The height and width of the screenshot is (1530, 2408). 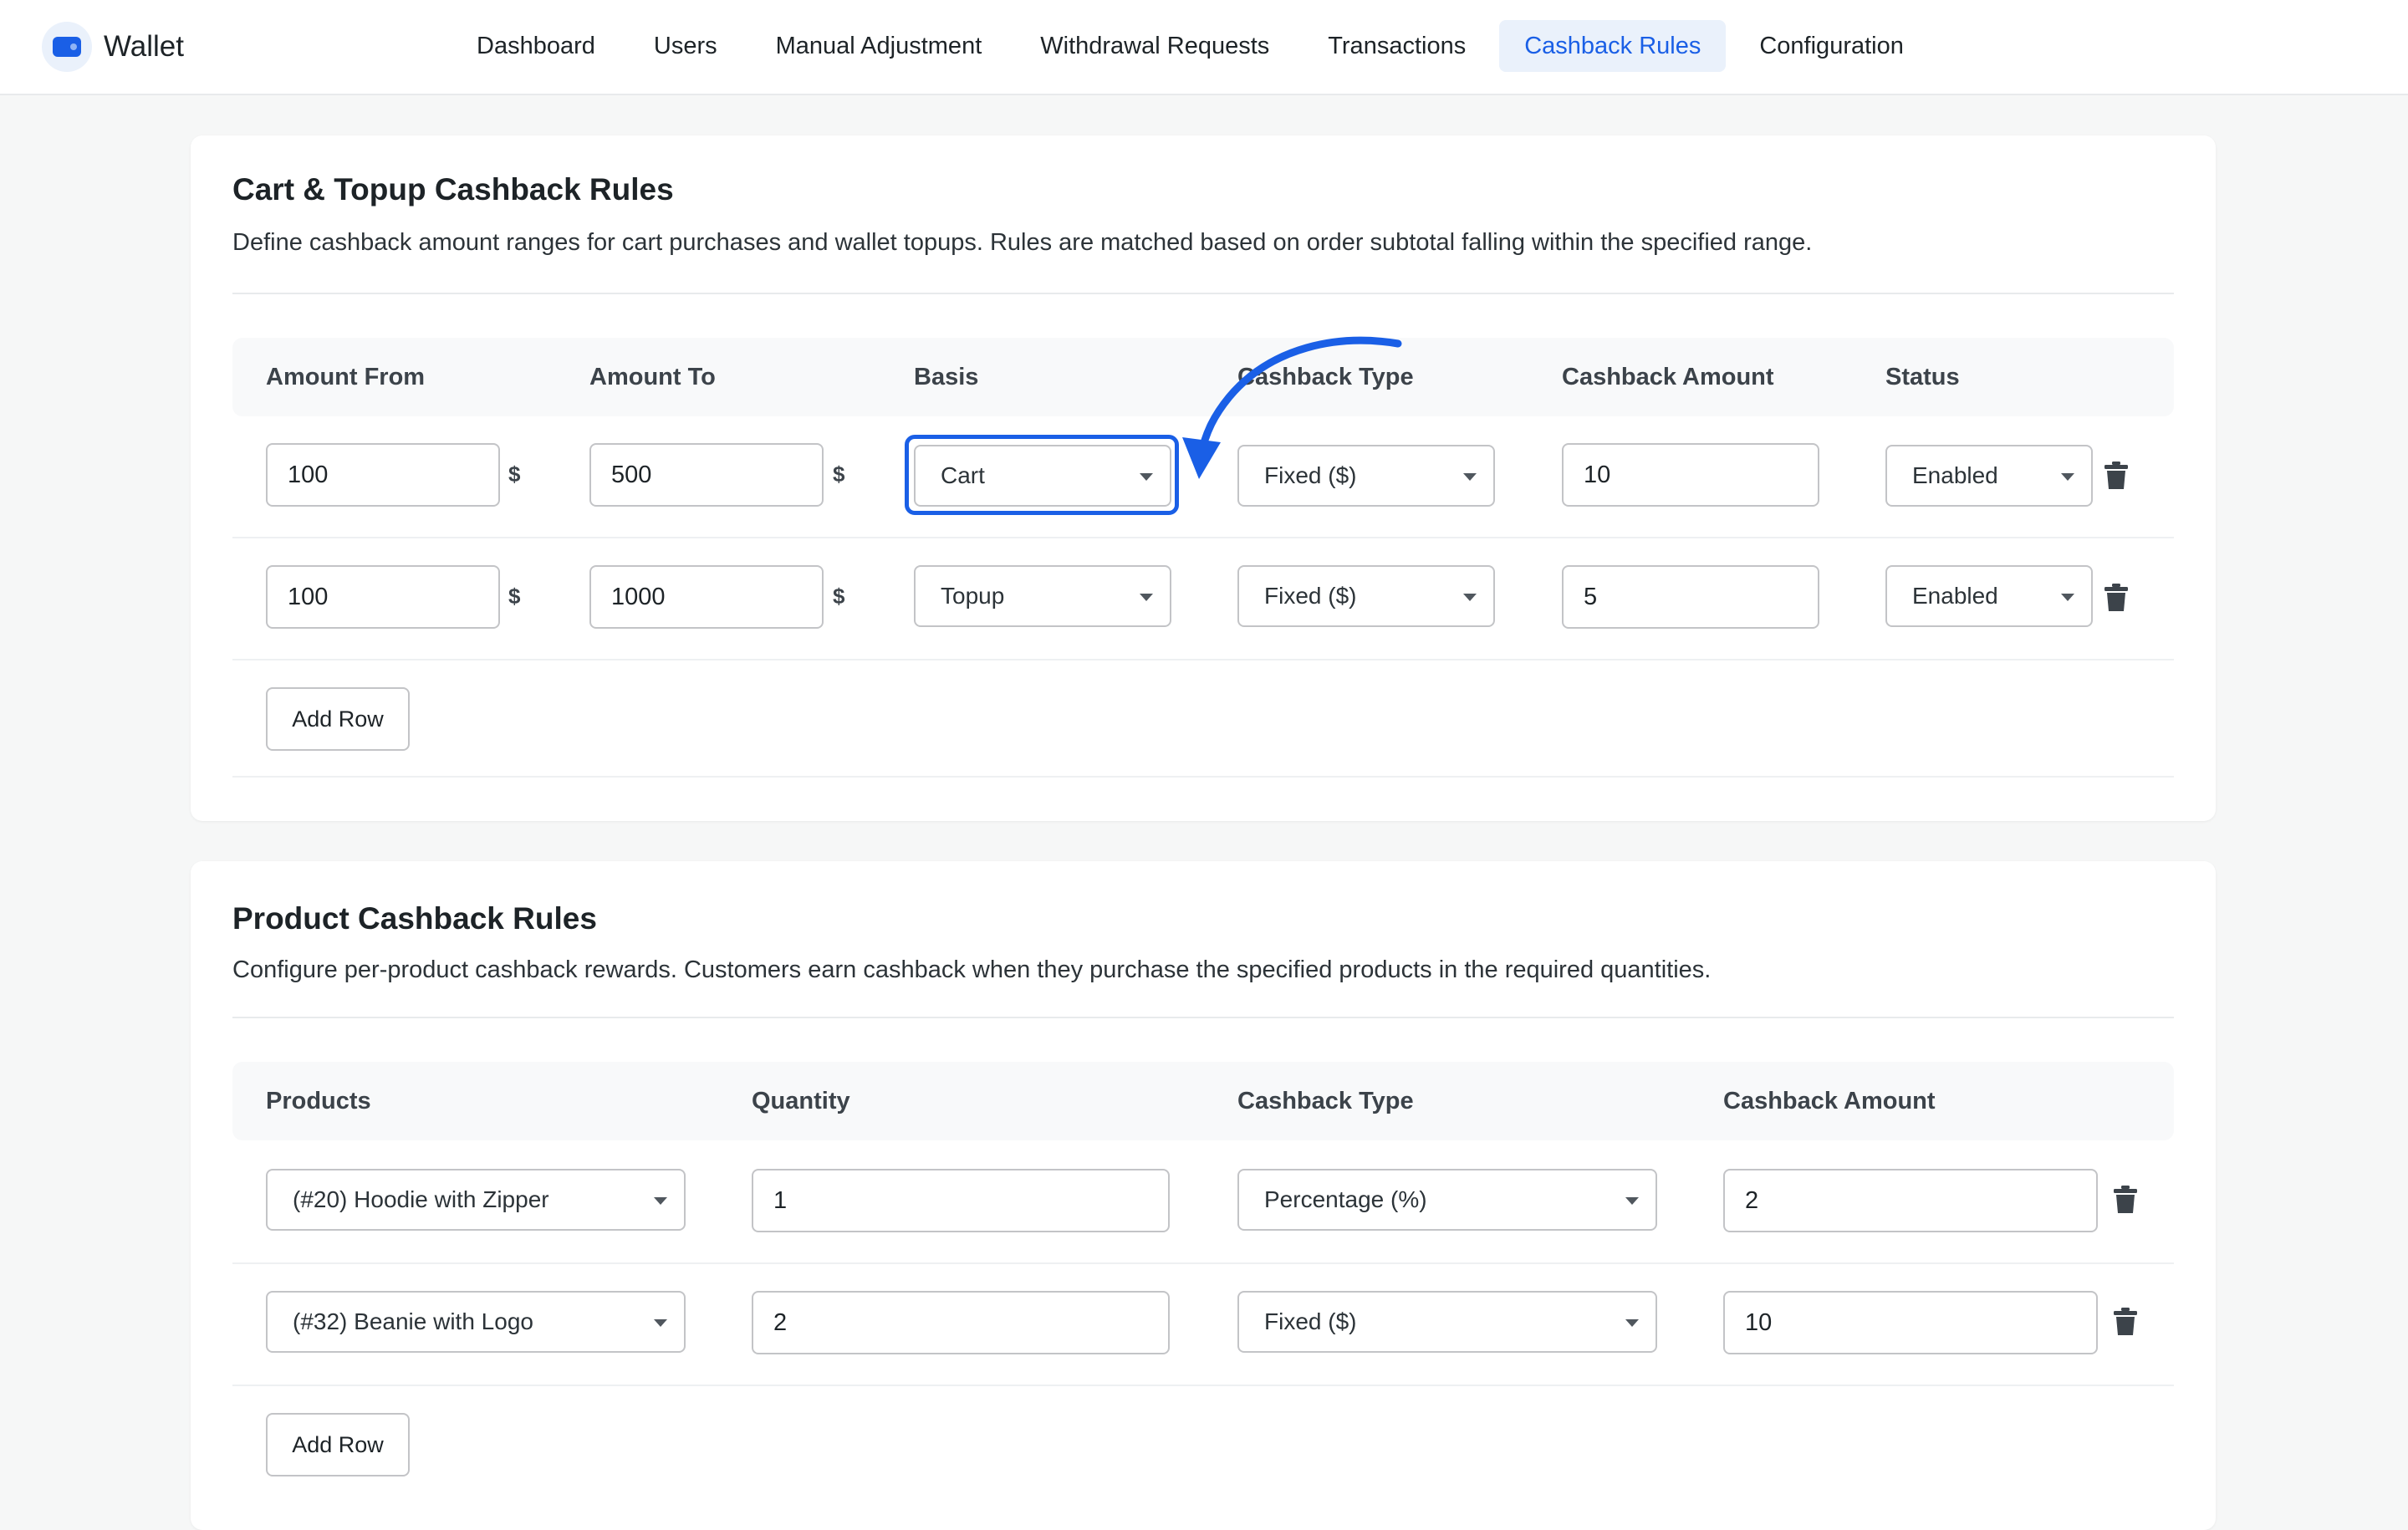 I want to click on product-select: (#20) Hoodie with Zipper, so click(x=476, y=1200).